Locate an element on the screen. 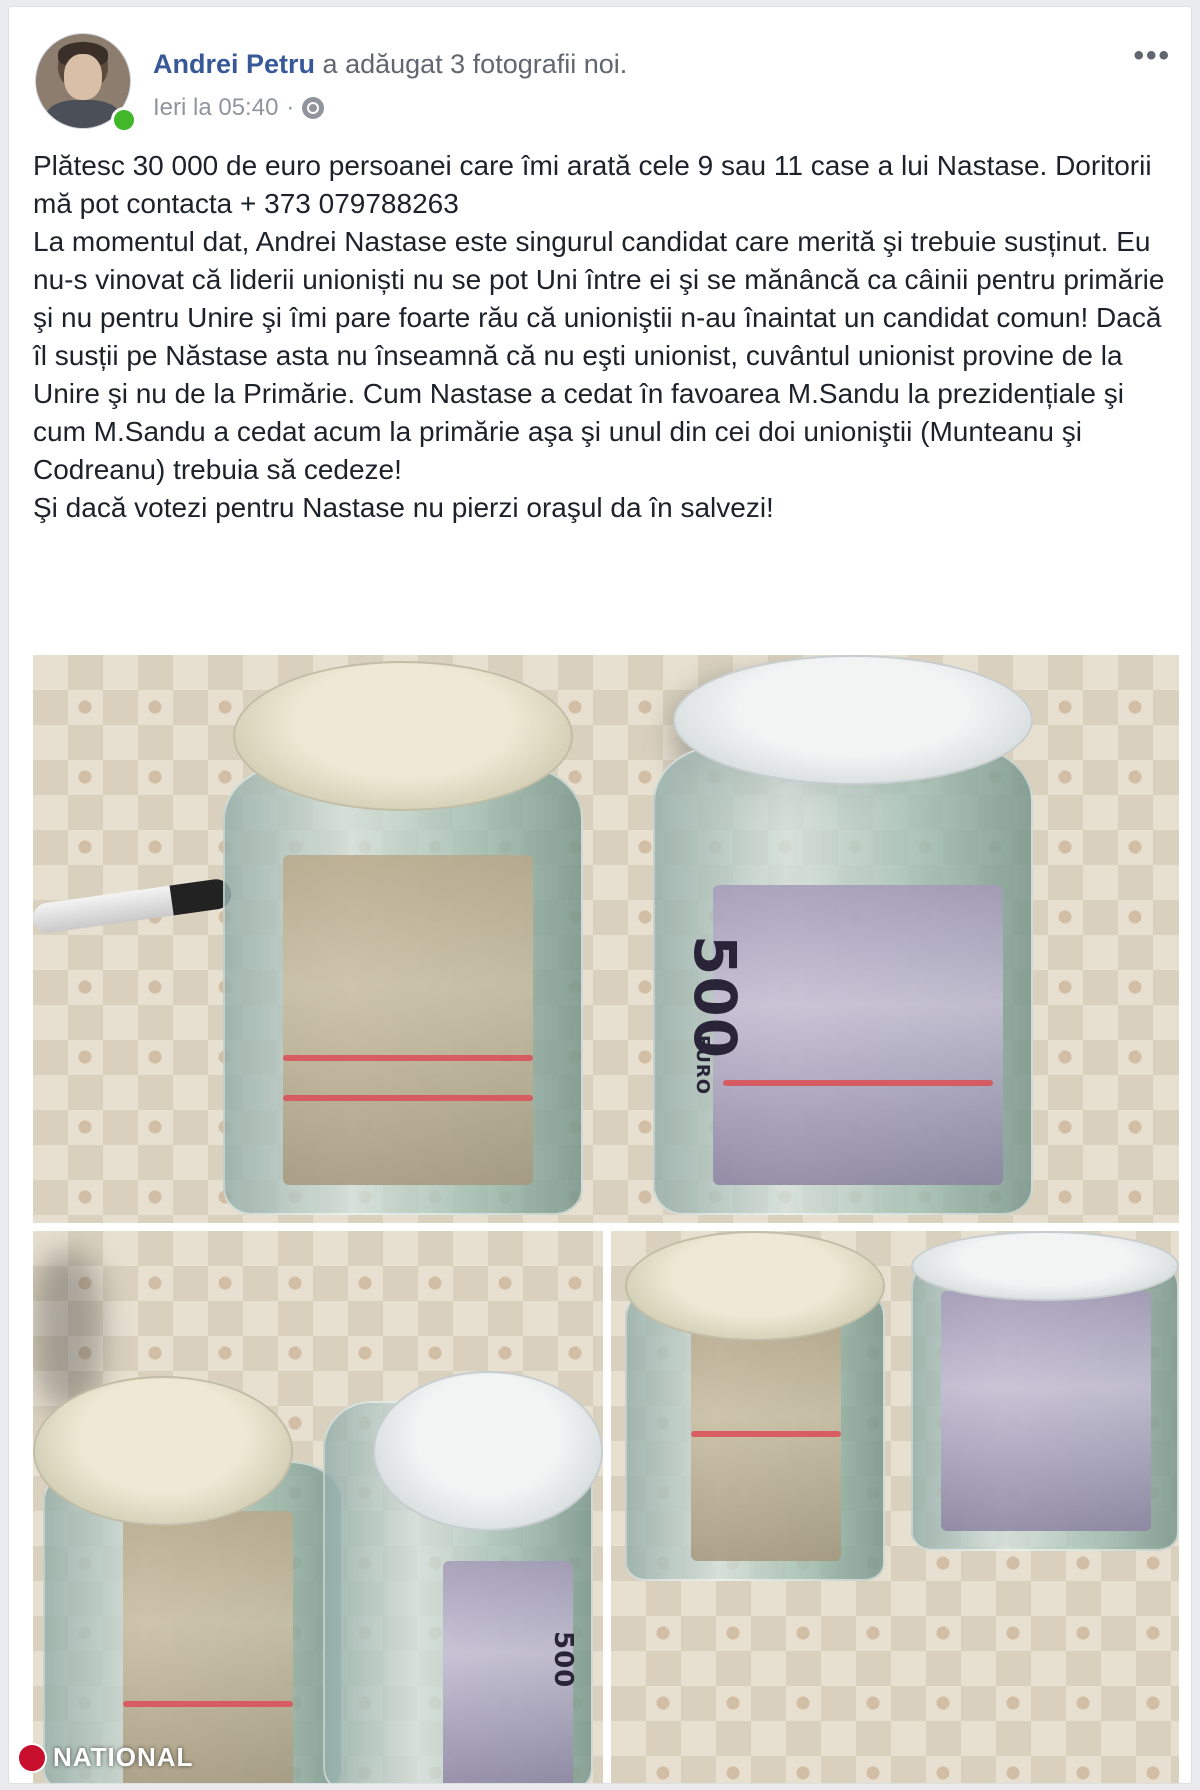  post-photo-2: 500 is located at coordinates (318, 1507).